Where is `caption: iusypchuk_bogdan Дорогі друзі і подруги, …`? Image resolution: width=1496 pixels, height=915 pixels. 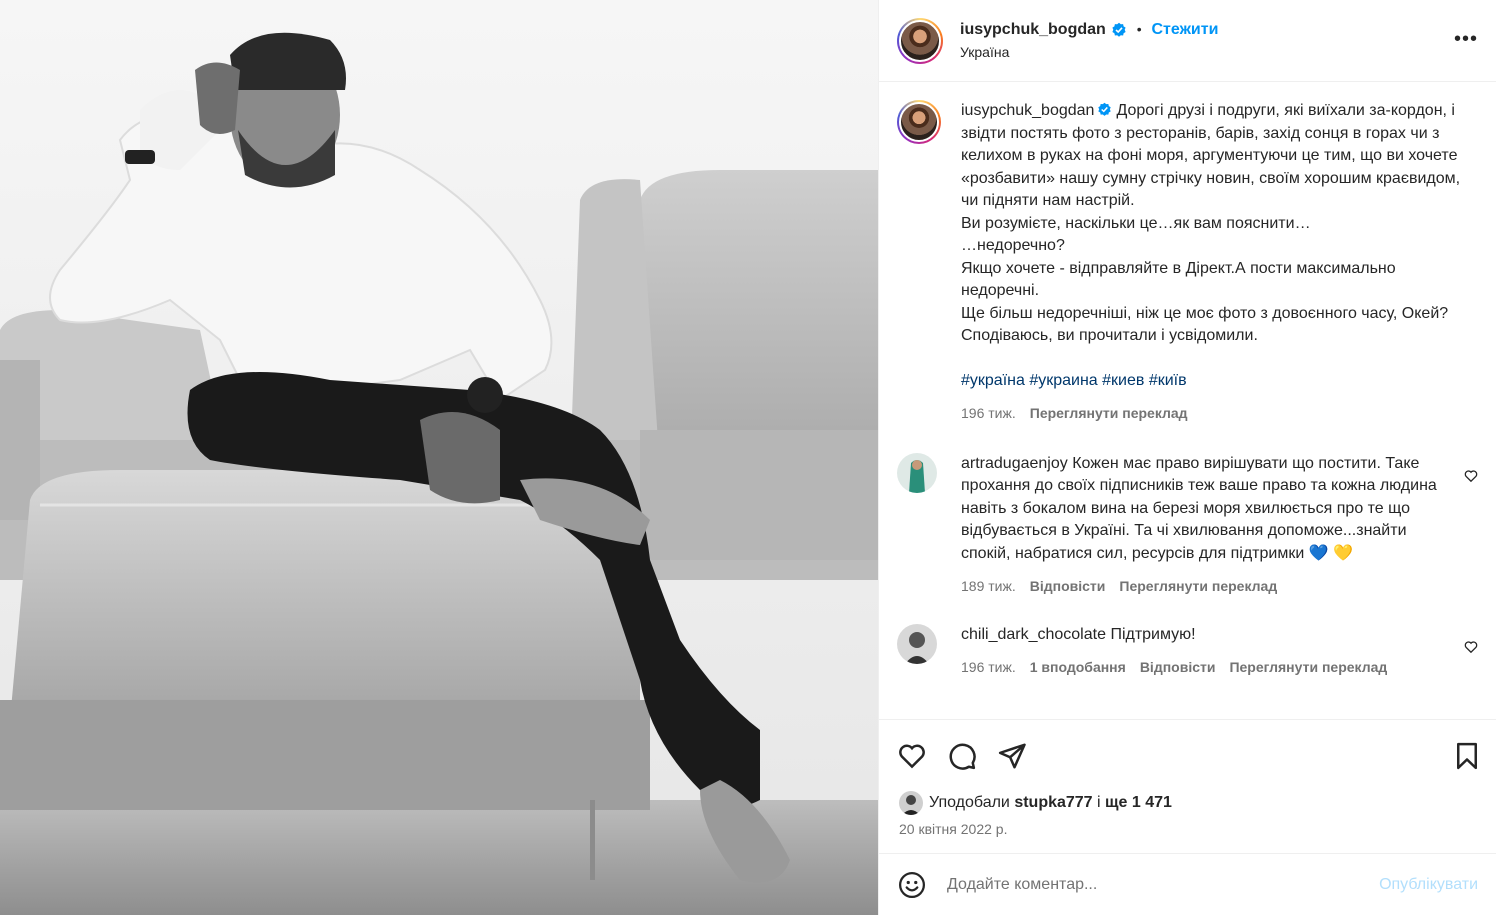 caption: iusypchuk_bogdan Дорогі друзі і подруги, … is located at coordinates (1187, 262).